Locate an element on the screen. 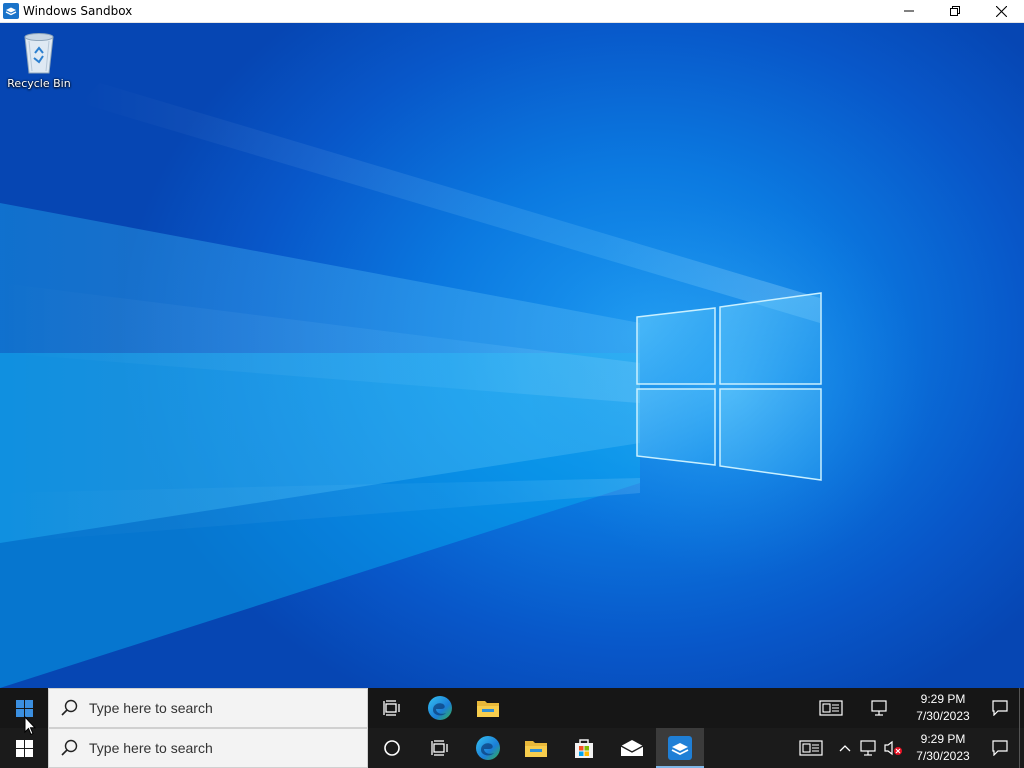  mail-button is located at coordinates (632, 748).